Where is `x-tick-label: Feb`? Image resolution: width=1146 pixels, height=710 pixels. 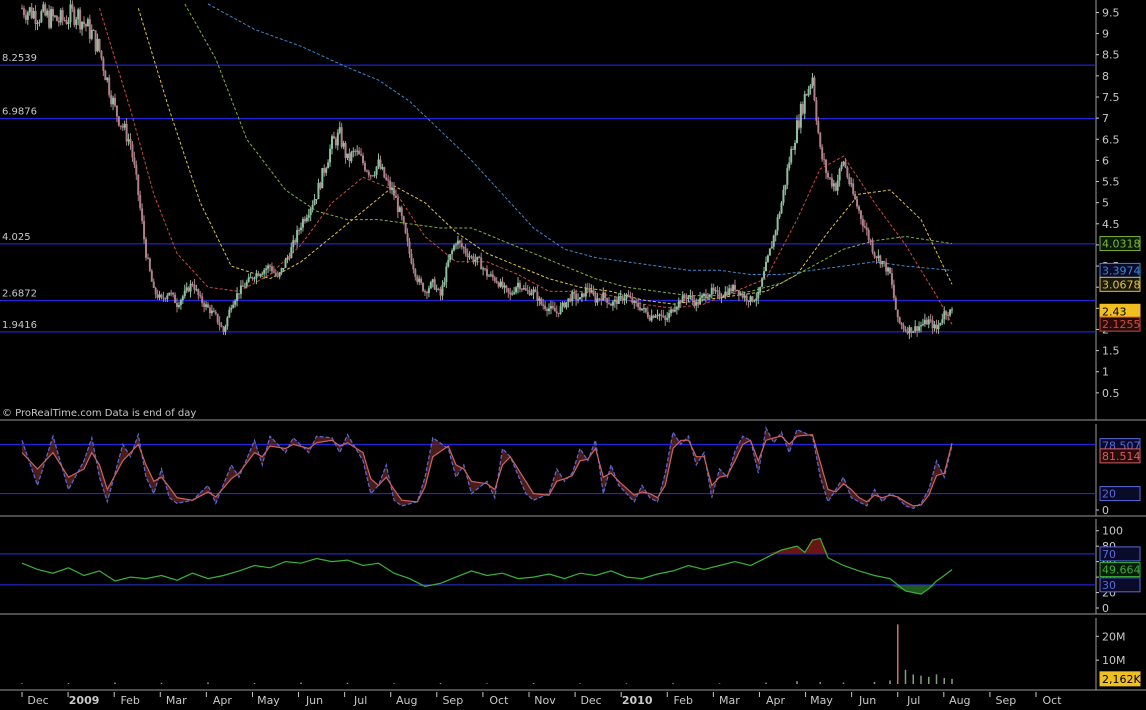
x-tick-label: Feb is located at coordinates (129, 700).